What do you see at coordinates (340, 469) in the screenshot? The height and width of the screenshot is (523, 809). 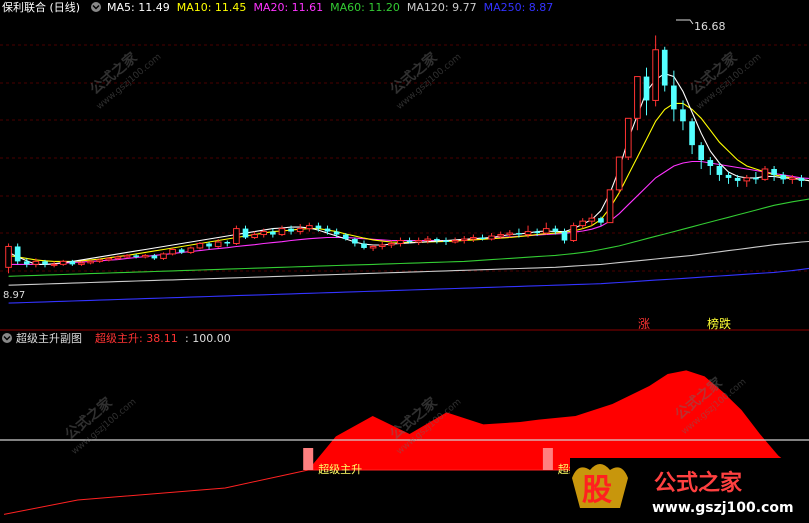 I see `signal-label-1: 超级主升` at bounding box center [340, 469].